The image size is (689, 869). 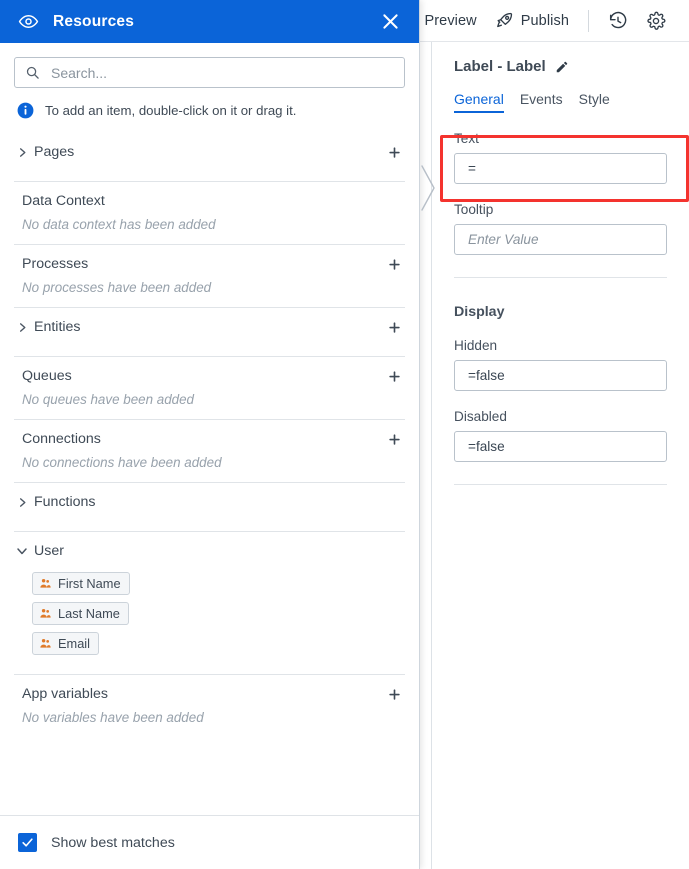 I want to click on list-item: Last Name, so click(x=80, y=613).